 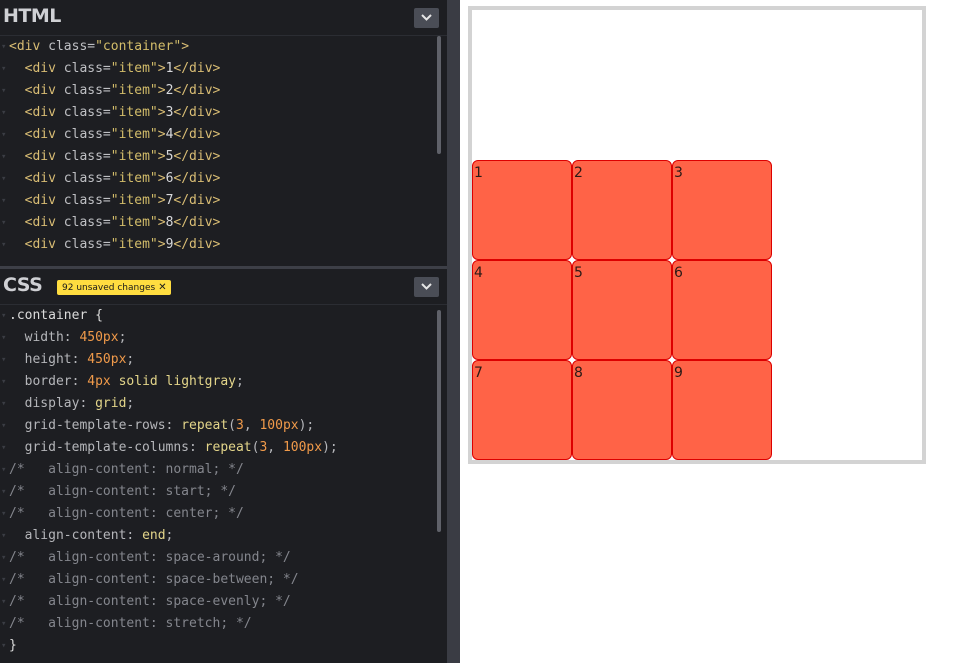 What do you see at coordinates (32, 16) in the screenshot?
I see `html-panel-title: HTML` at bounding box center [32, 16].